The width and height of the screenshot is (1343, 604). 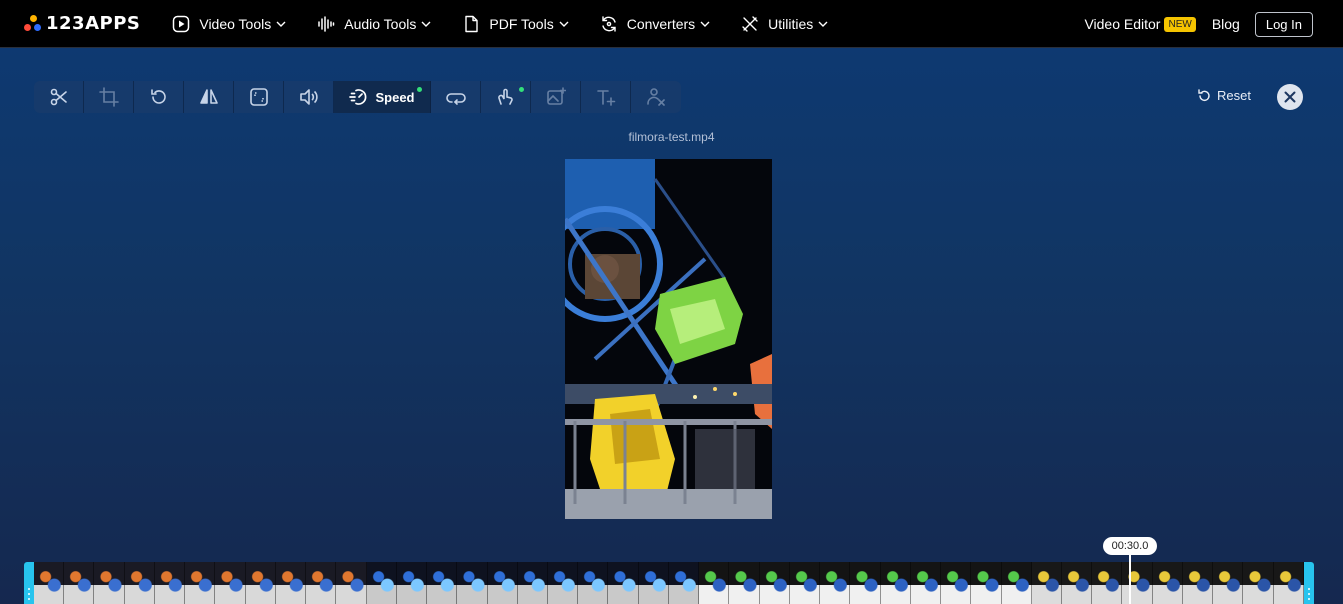 What do you see at coordinates (1234, 95) in the screenshot?
I see `reset-label: Reset` at bounding box center [1234, 95].